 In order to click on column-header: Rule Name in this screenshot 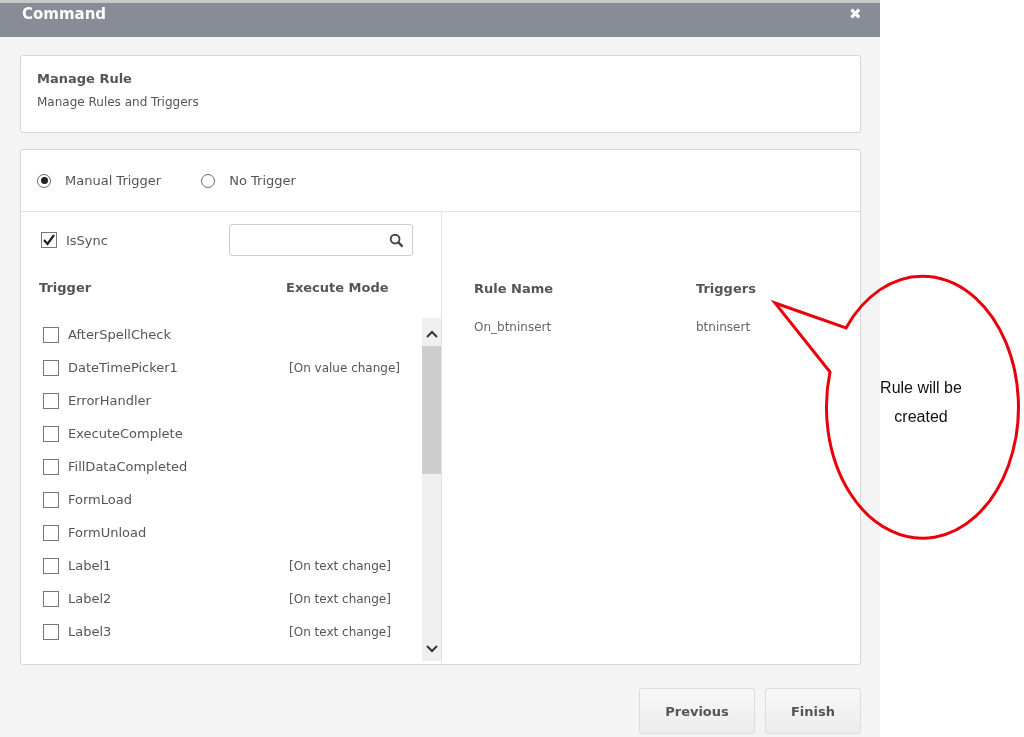, I will do `click(514, 288)`.